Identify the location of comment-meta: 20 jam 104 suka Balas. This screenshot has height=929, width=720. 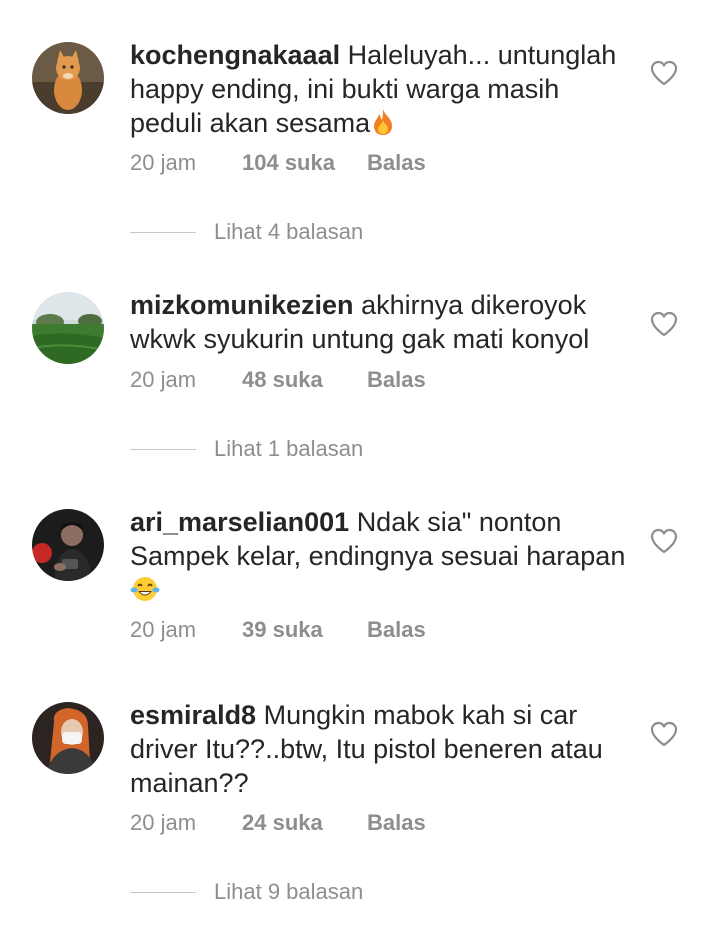
(278, 163).